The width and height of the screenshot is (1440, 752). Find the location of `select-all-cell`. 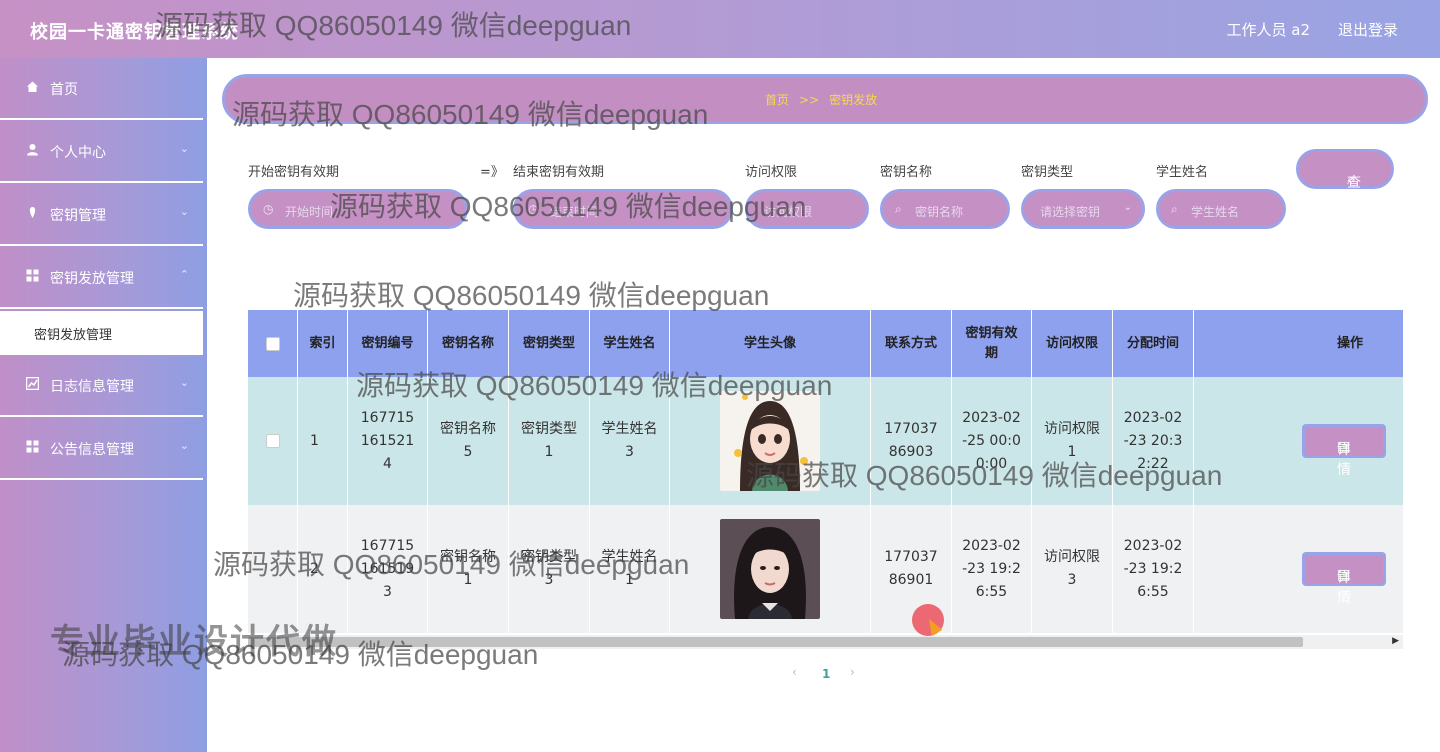

select-all-cell is located at coordinates (273, 343).